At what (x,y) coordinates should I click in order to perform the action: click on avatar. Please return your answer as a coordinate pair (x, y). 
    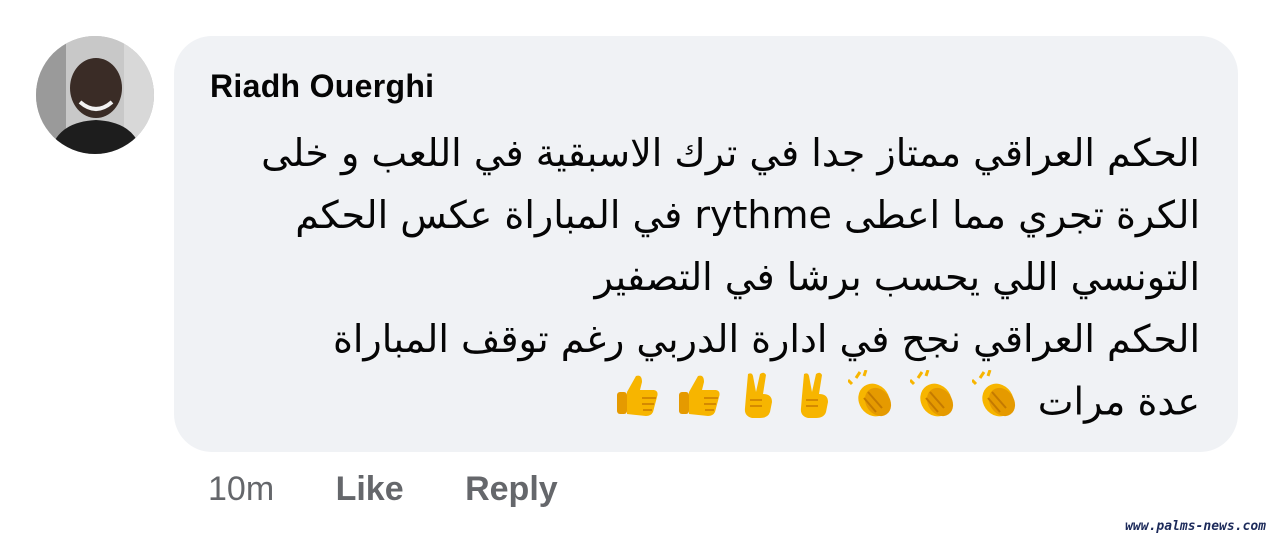
    Looking at the image, I should click on (95, 95).